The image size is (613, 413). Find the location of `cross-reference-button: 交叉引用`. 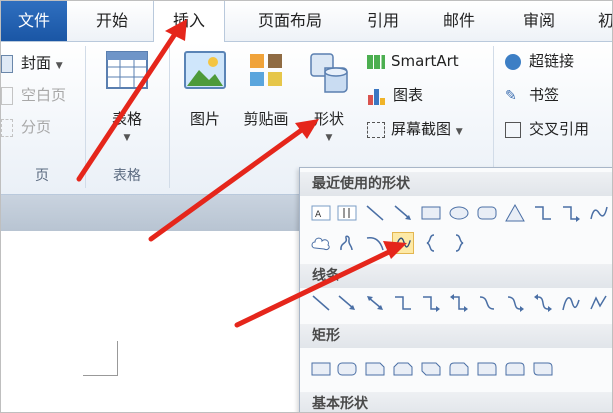

cross-reference-button: 交叉引用 is located at coordinates (547, 129).